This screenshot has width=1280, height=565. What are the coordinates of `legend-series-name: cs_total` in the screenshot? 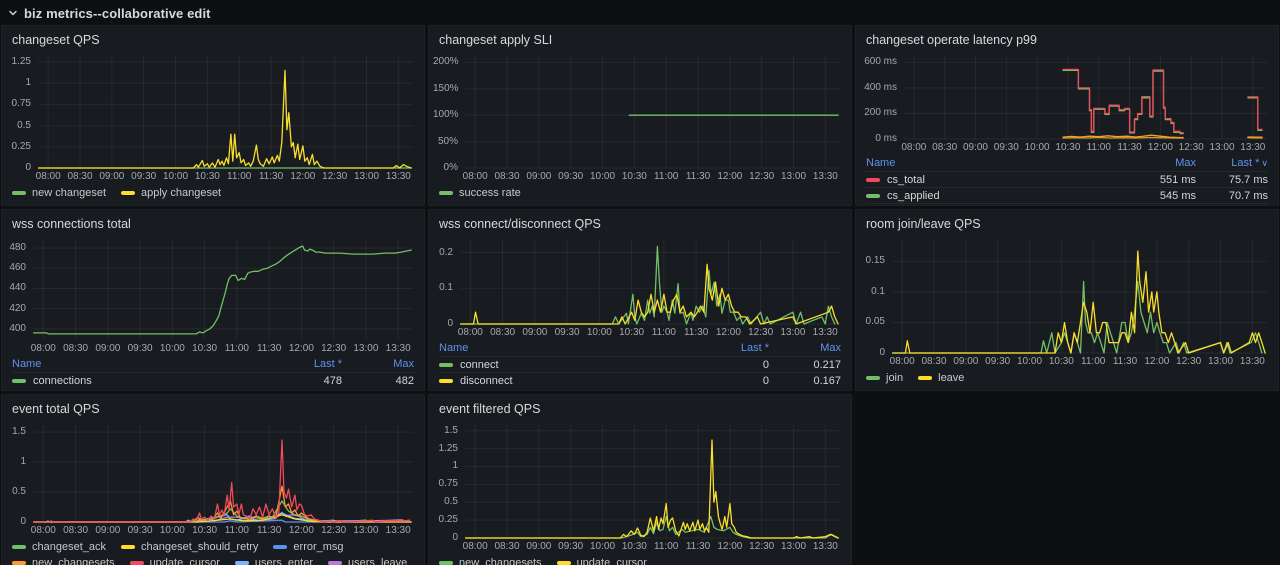 It's located at (995, 180).